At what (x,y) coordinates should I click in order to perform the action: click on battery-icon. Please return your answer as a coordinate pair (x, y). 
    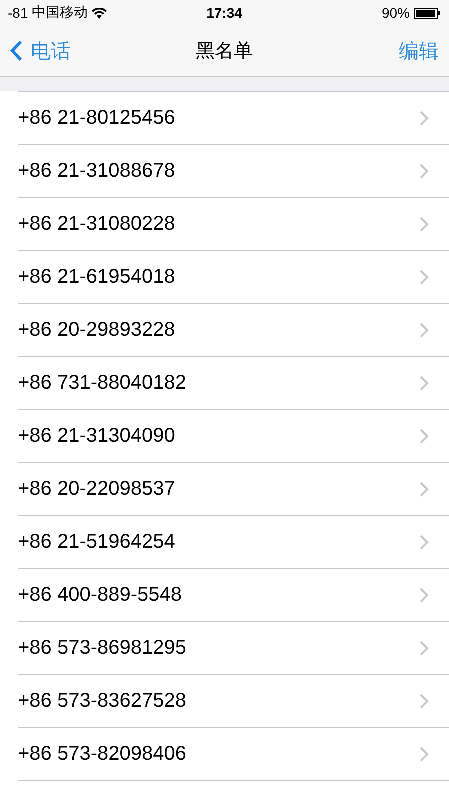
    Looking at the image, I should click on (427, 13).